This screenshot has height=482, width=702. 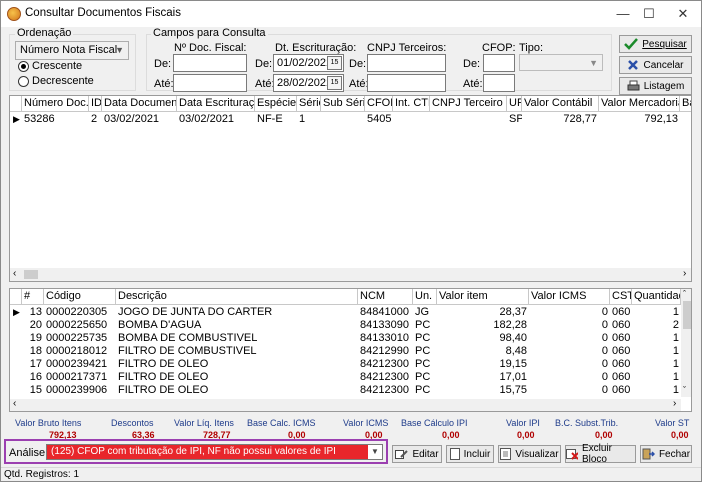 What do you see at coordinates (72, 50) in the screenshot?
I see `ordenacao-select: Número Nota Fiscal ▼` at bounding box center [72, 50].